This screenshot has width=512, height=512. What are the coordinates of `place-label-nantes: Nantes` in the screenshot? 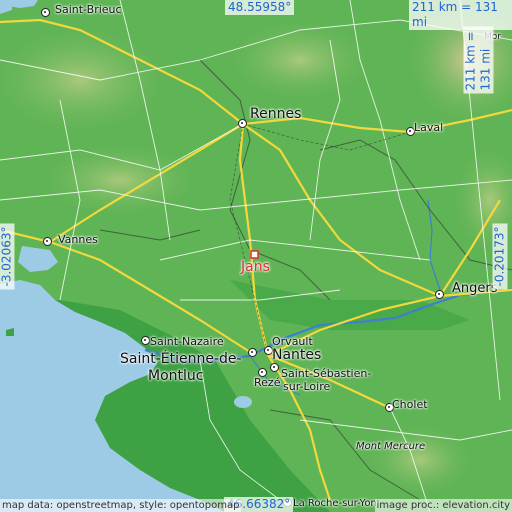 It's located at (297, 355).